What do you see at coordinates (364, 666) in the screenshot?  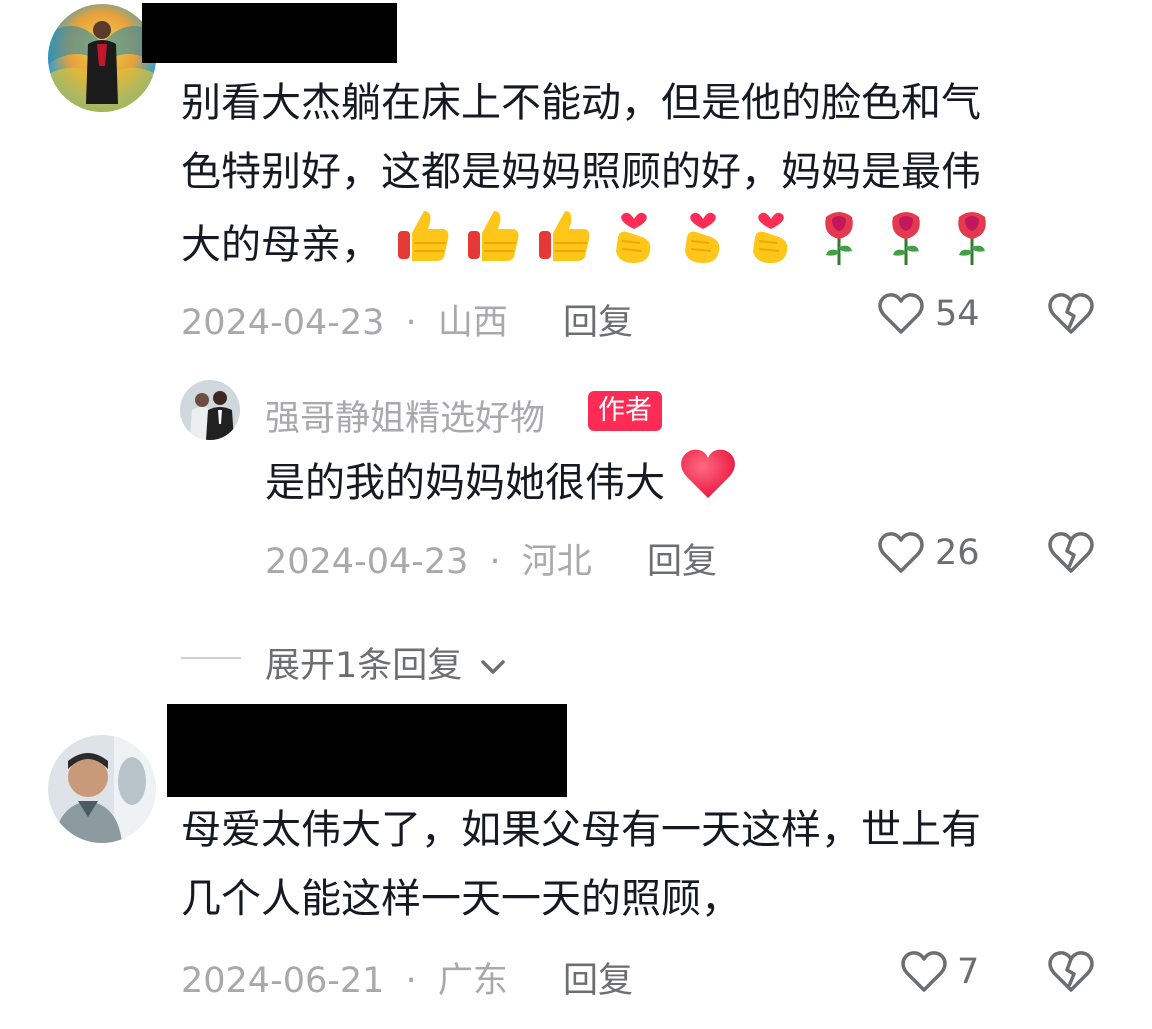 I see `expand-replies-label: 展开1条回复` at bounding box center [364, 666].